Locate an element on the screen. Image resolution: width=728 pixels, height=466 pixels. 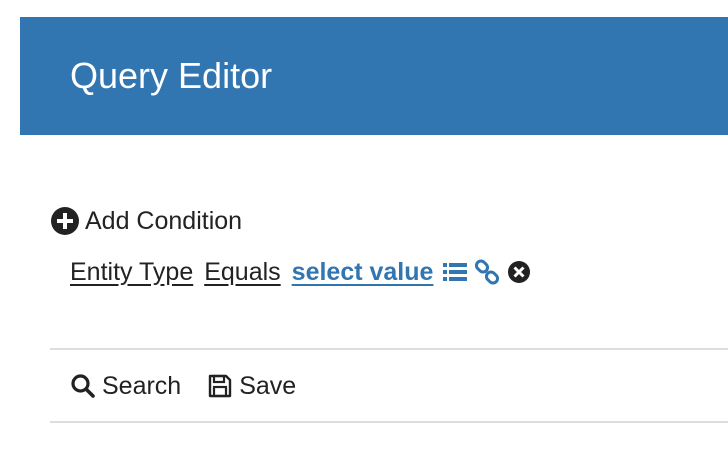
add-condition-button: Add Condition is located at coordinates (146, 221).